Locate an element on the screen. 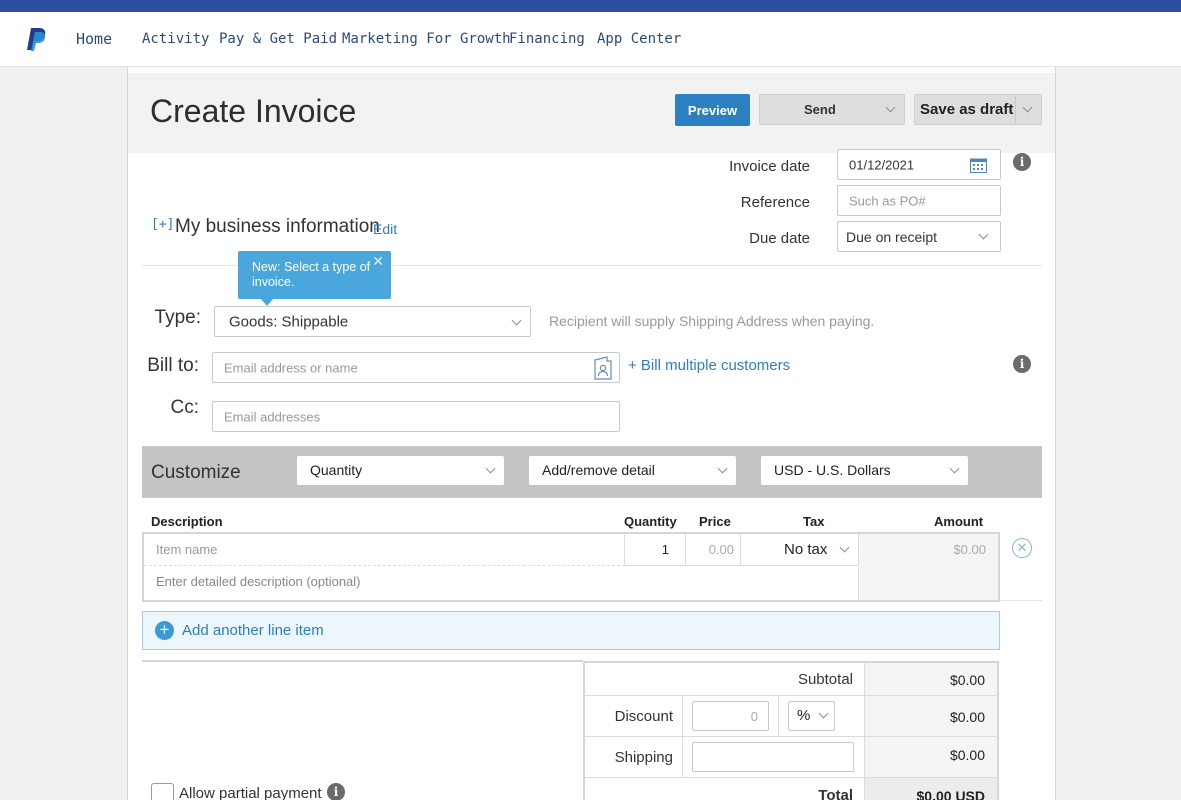 Image resolution: width=1181 pixels, height=800 pixels. discount-label: Discount is located at coordinates (643, 716).